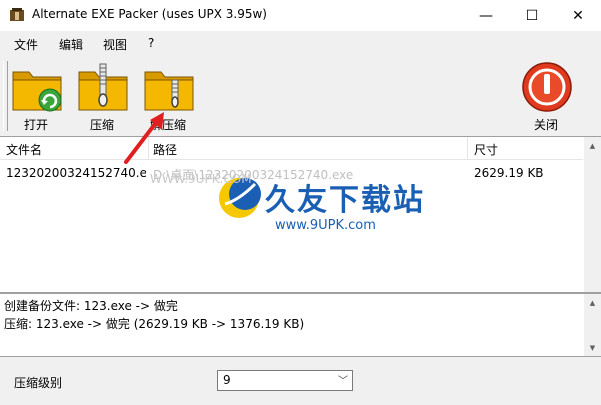  I want to click on log-line: 创建备份文件: 123.exe -> 做完, so click(91, 306).